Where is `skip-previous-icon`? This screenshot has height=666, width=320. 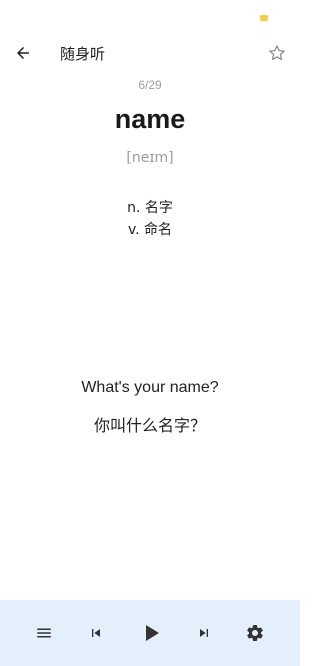 skip-previous-icon is located at coordinates (96, 633).